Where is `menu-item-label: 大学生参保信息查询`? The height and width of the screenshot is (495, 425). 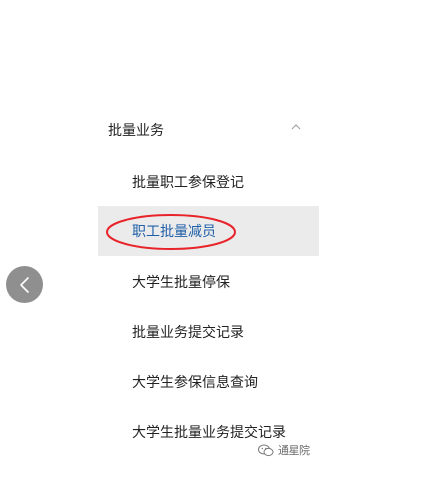 menu-item-label: 大学生参保信息查询 is located at coordinates (195, 383).